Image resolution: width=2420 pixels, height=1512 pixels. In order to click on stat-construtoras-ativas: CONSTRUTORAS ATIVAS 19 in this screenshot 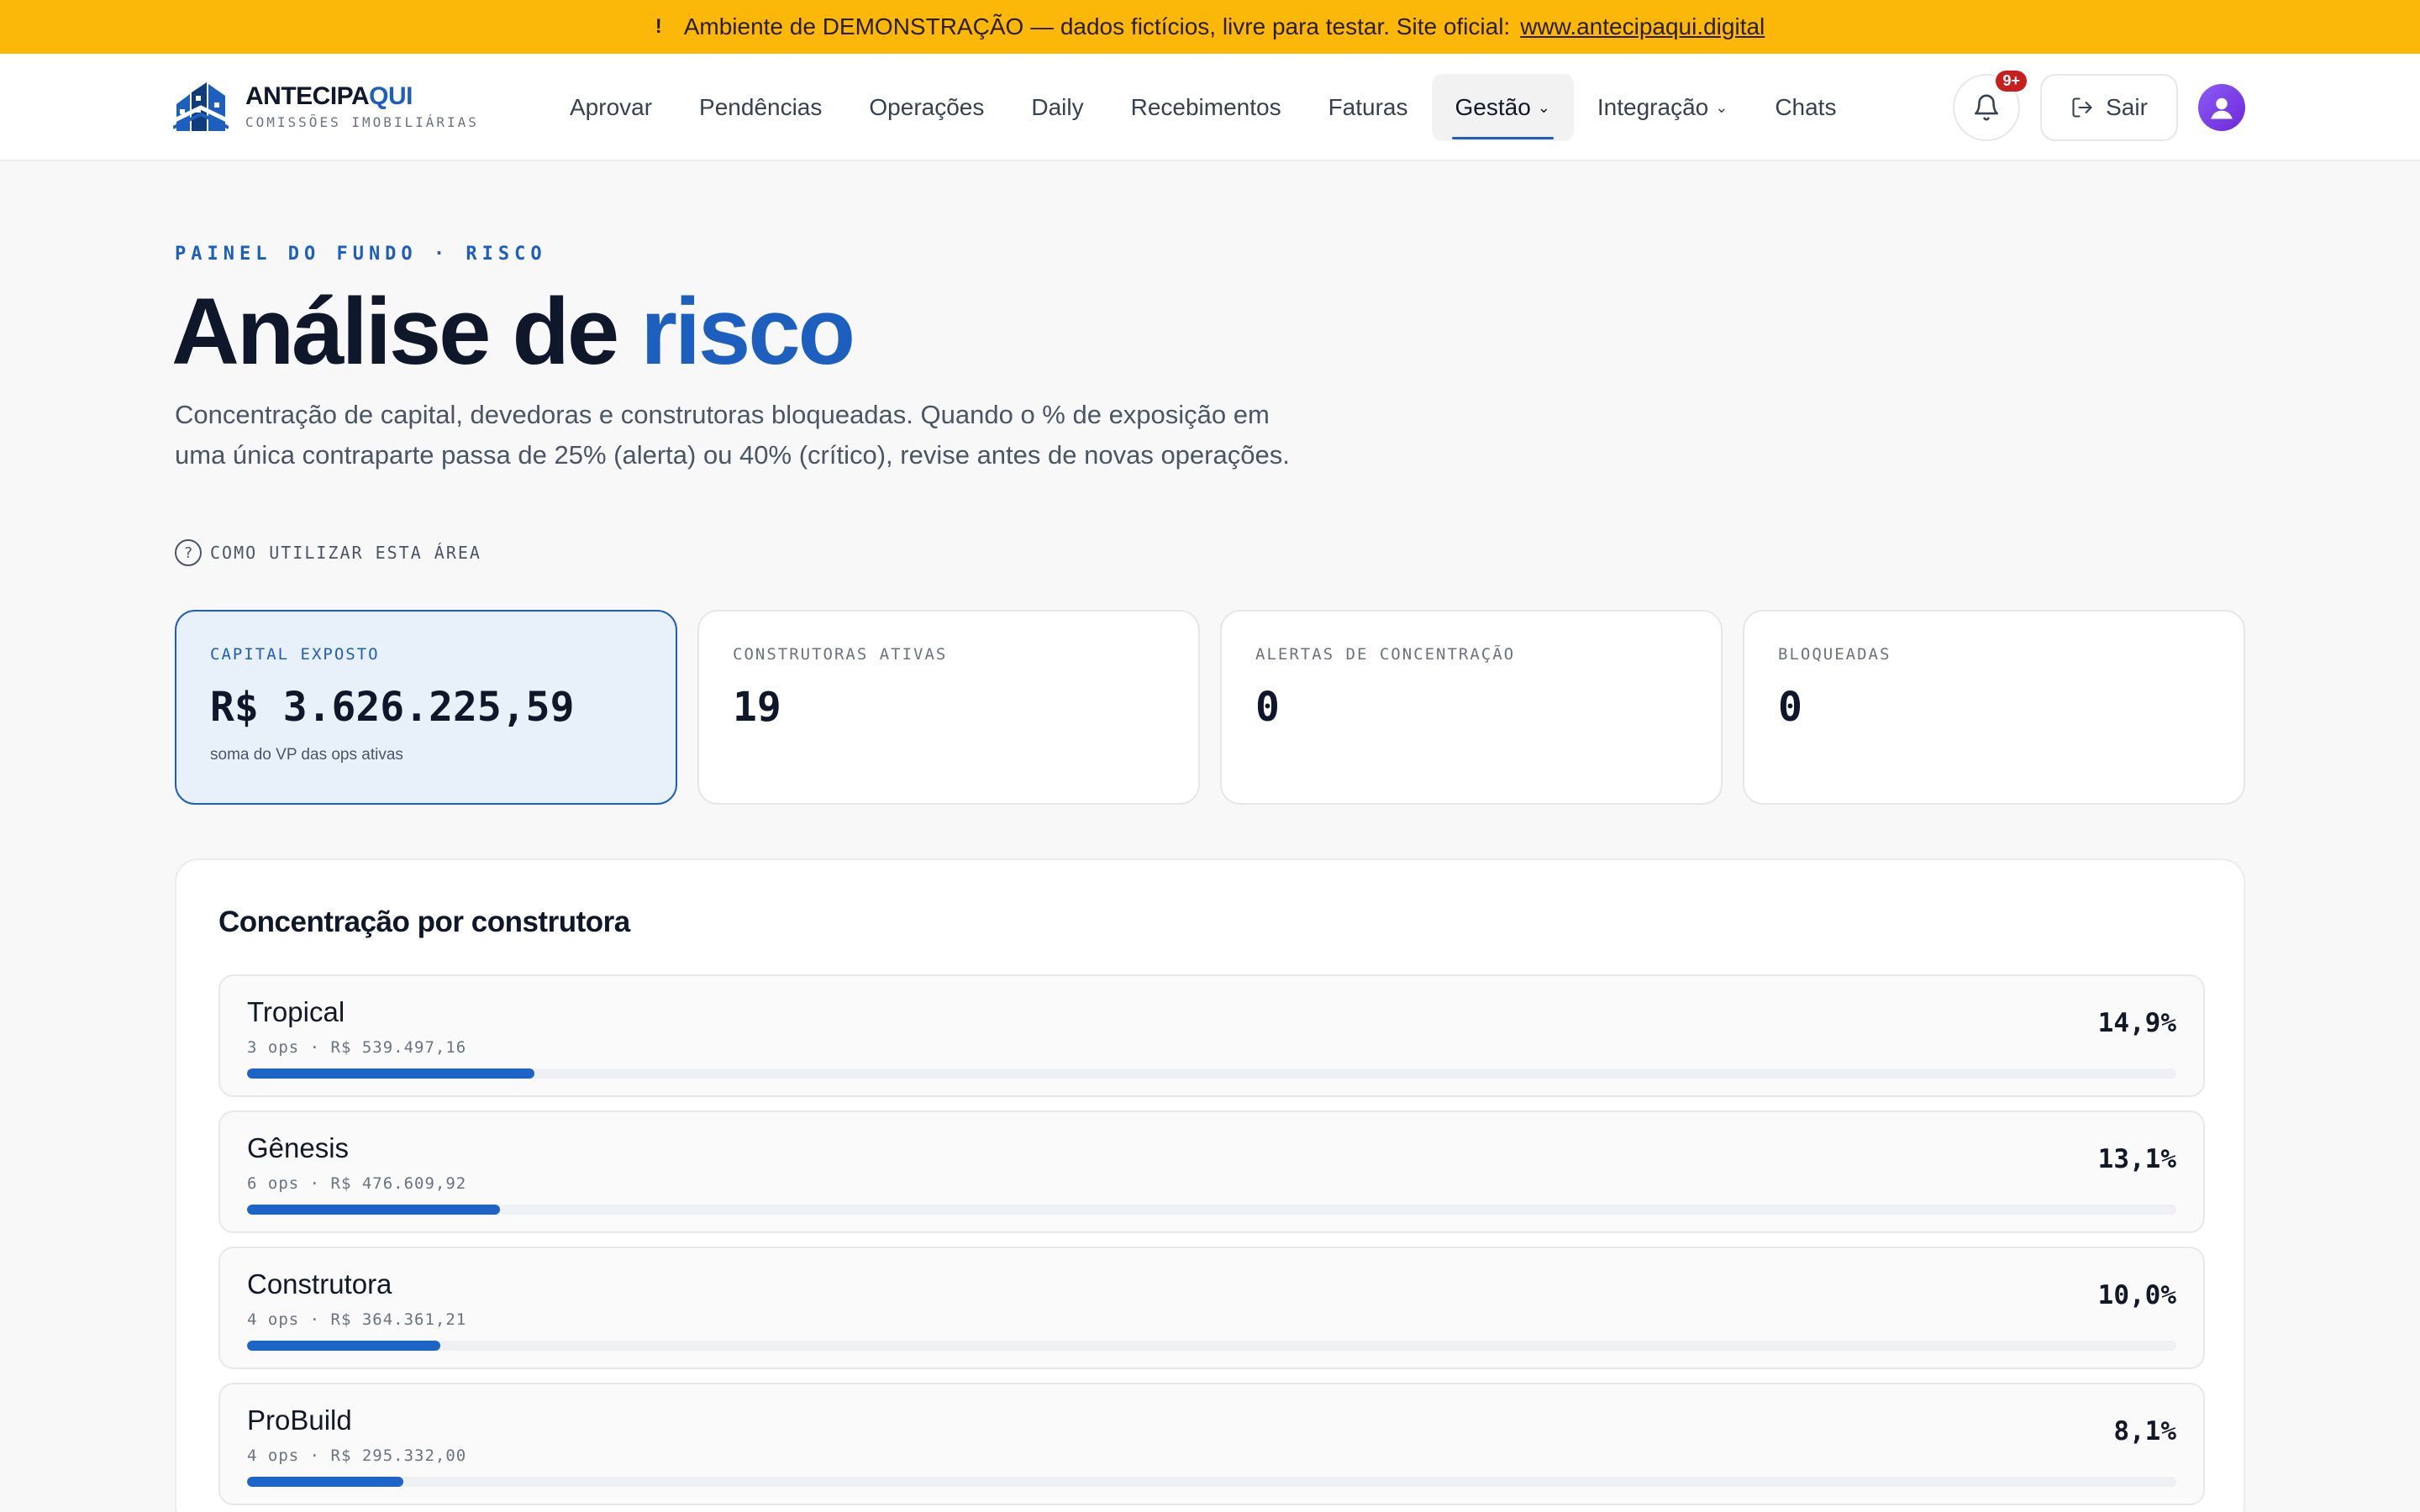, I will do `click(948, 707)`.